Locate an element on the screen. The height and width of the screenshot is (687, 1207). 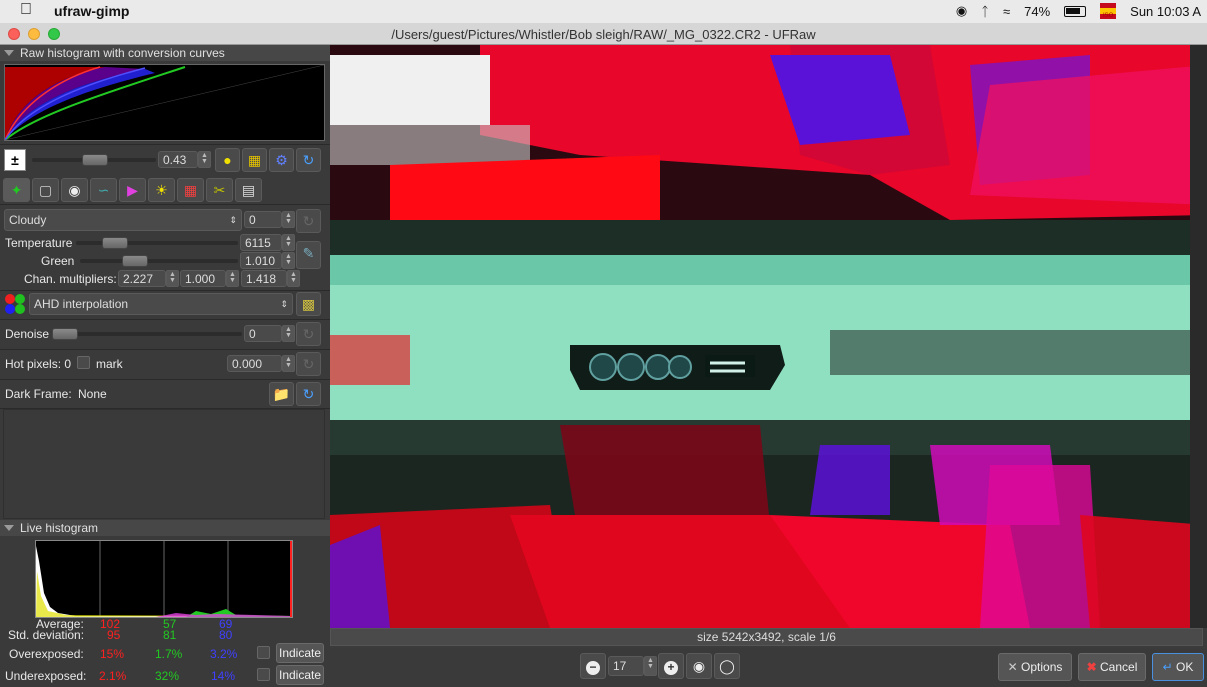
chan-b-spinner: ▲ ▼ is located at coordinates (293, 278).